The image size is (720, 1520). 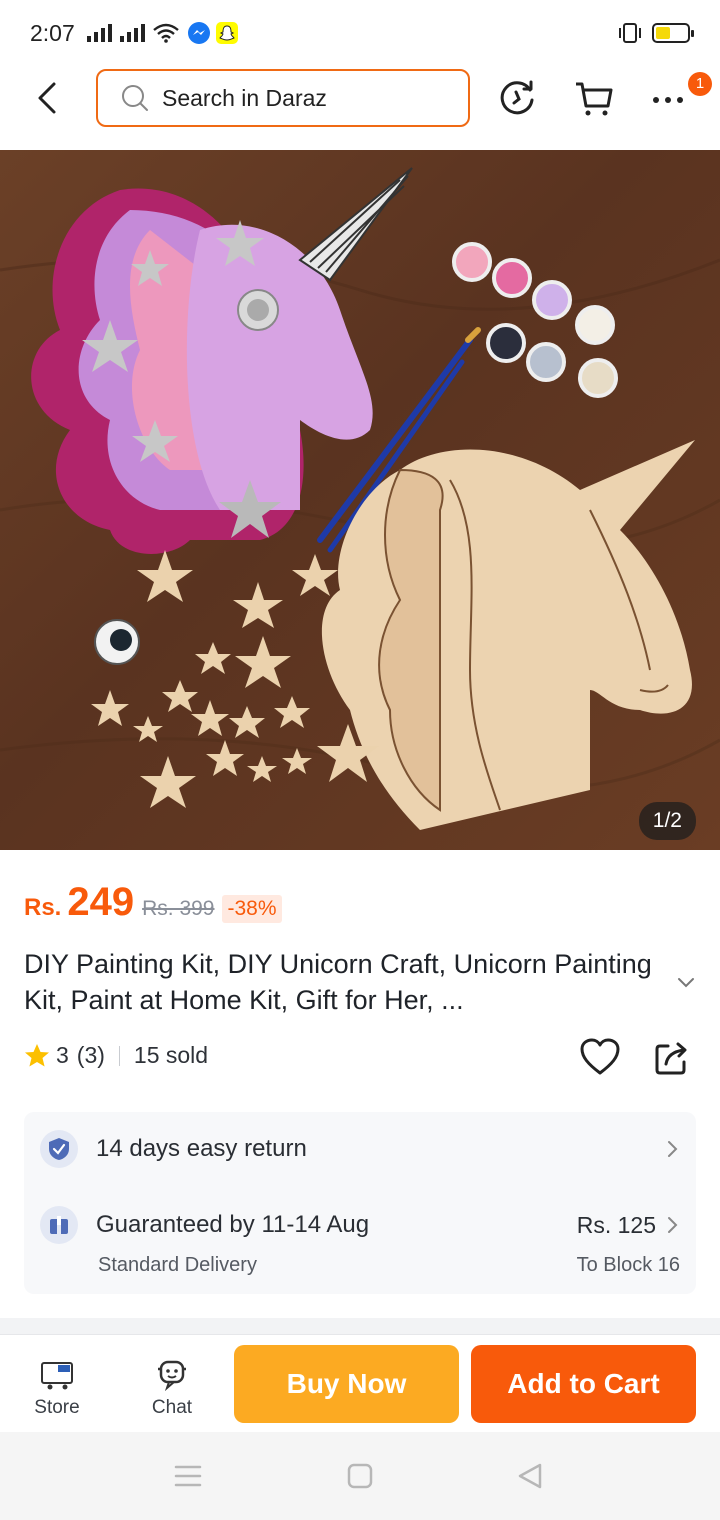 What do you see at coordinates (668, 100) in the screenshot?
I see `more-dots-icon` at bounding box center [668, 100].